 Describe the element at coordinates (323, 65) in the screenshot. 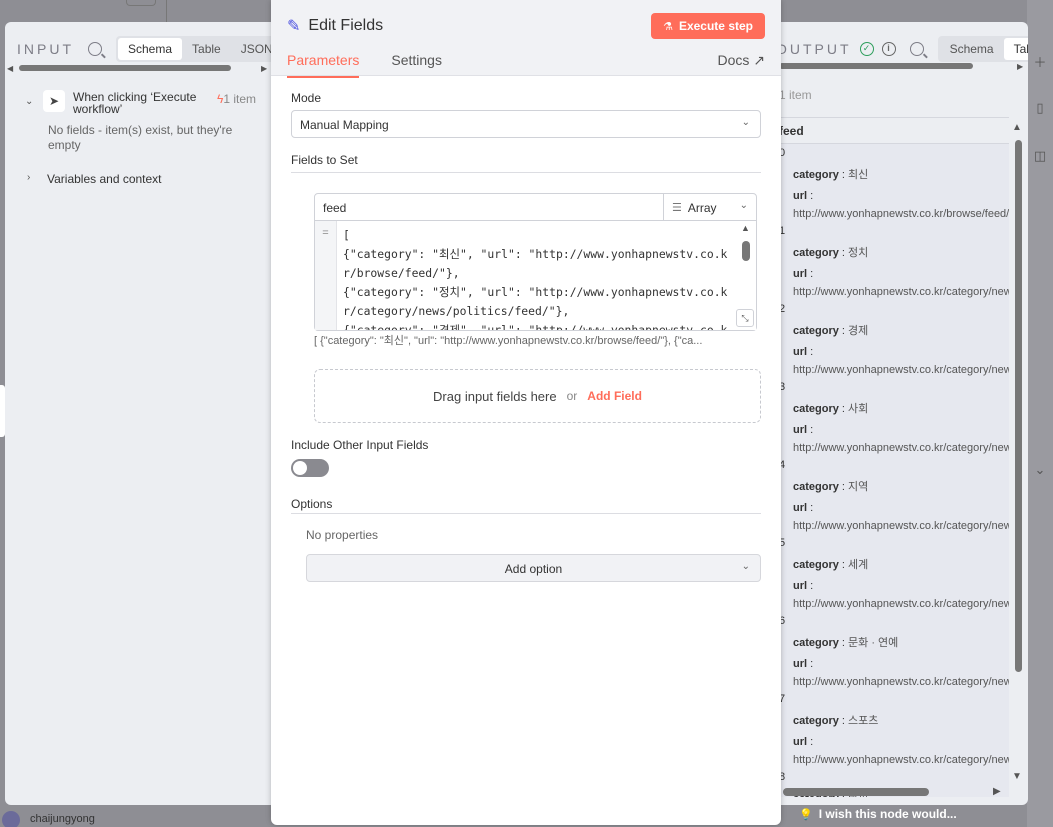

I see `tab-parameters: Parameters` at that location.